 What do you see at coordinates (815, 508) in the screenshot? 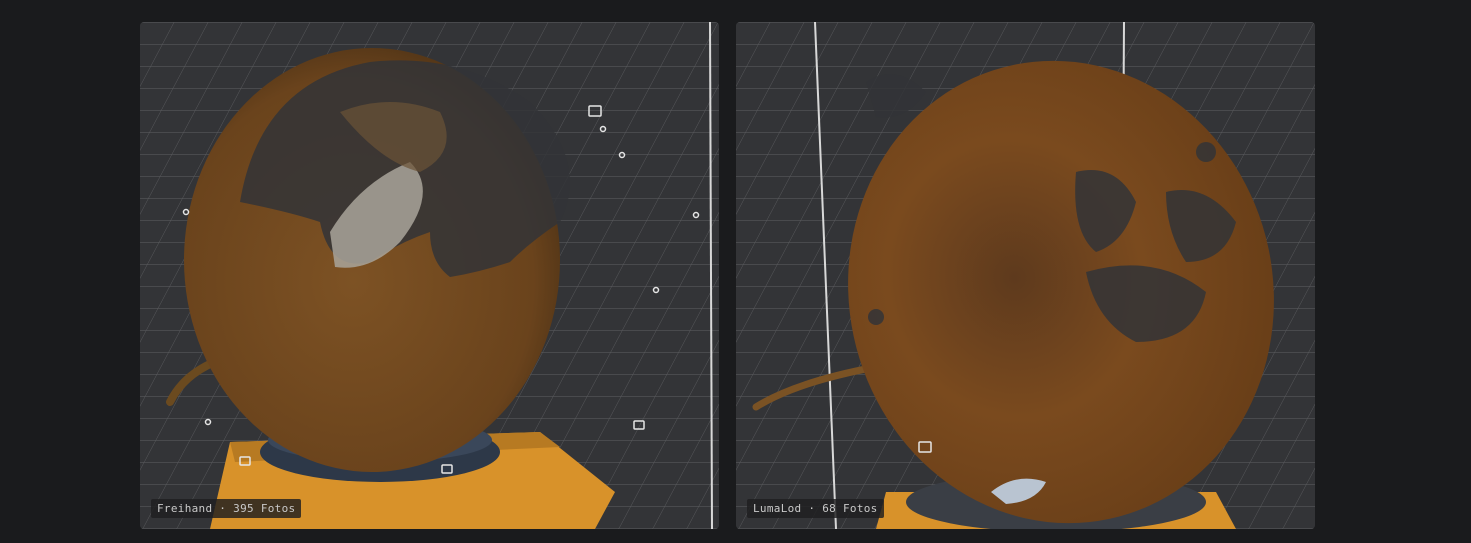
I see `scan-caption: LumaLod · 68 Fotos` at bounding box center [815, 508].